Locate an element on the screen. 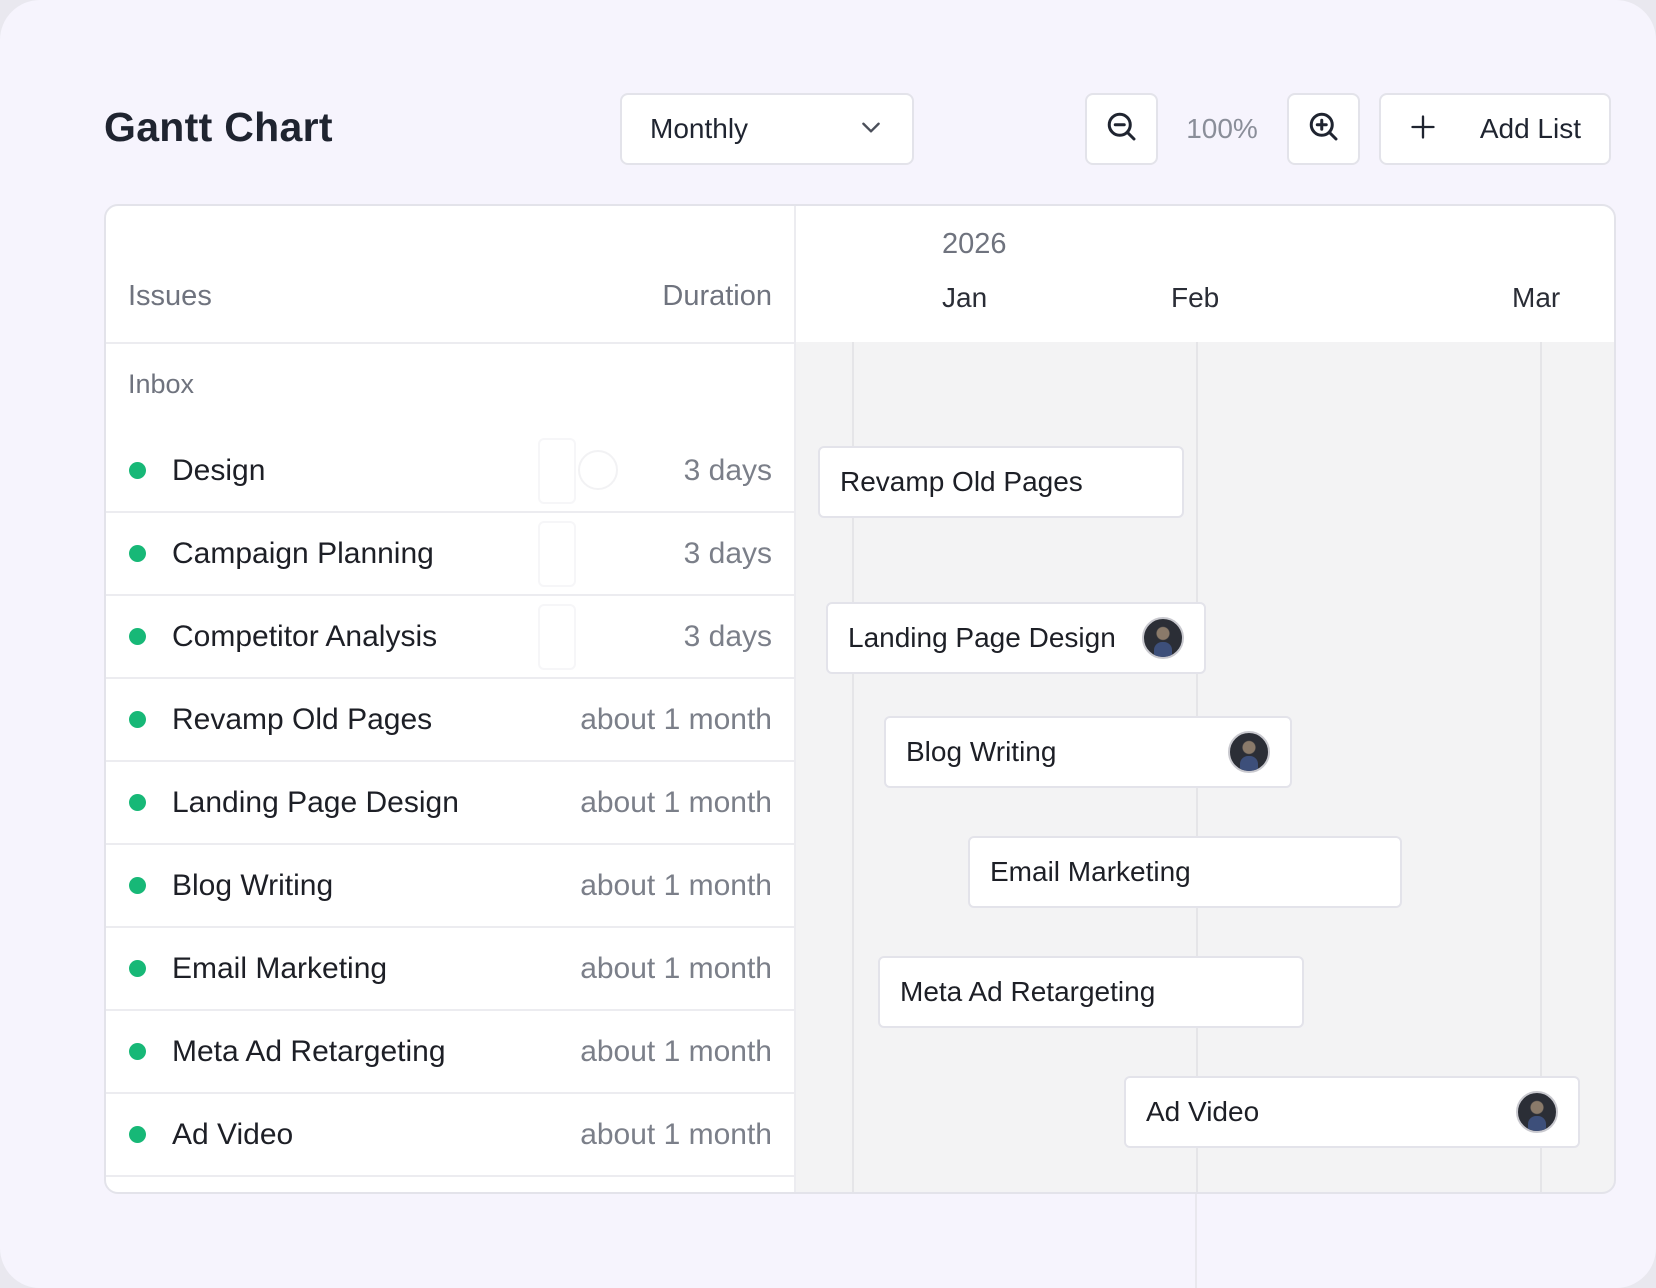 This screenshot has height=1288, width=1656. gantt-bar-label: Ad Video is located at coordinates (1203, 1111).